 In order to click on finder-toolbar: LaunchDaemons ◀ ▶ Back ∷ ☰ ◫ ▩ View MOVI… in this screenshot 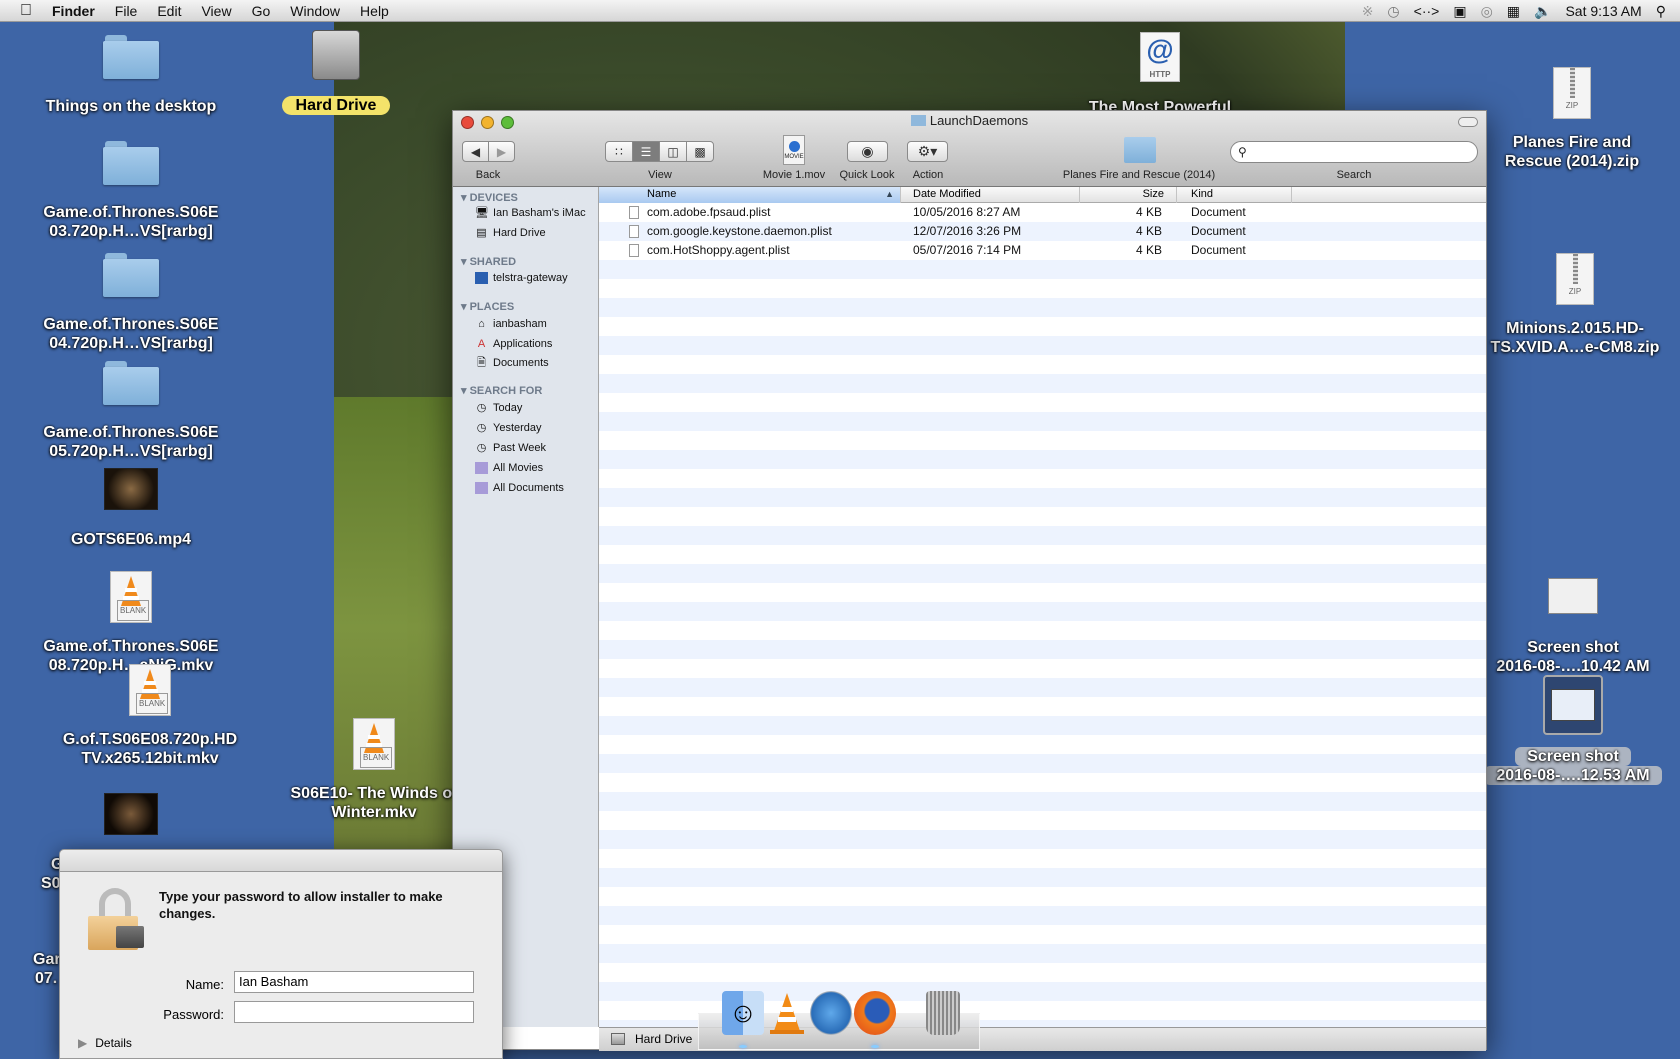, I will do `click(969, 149)`.